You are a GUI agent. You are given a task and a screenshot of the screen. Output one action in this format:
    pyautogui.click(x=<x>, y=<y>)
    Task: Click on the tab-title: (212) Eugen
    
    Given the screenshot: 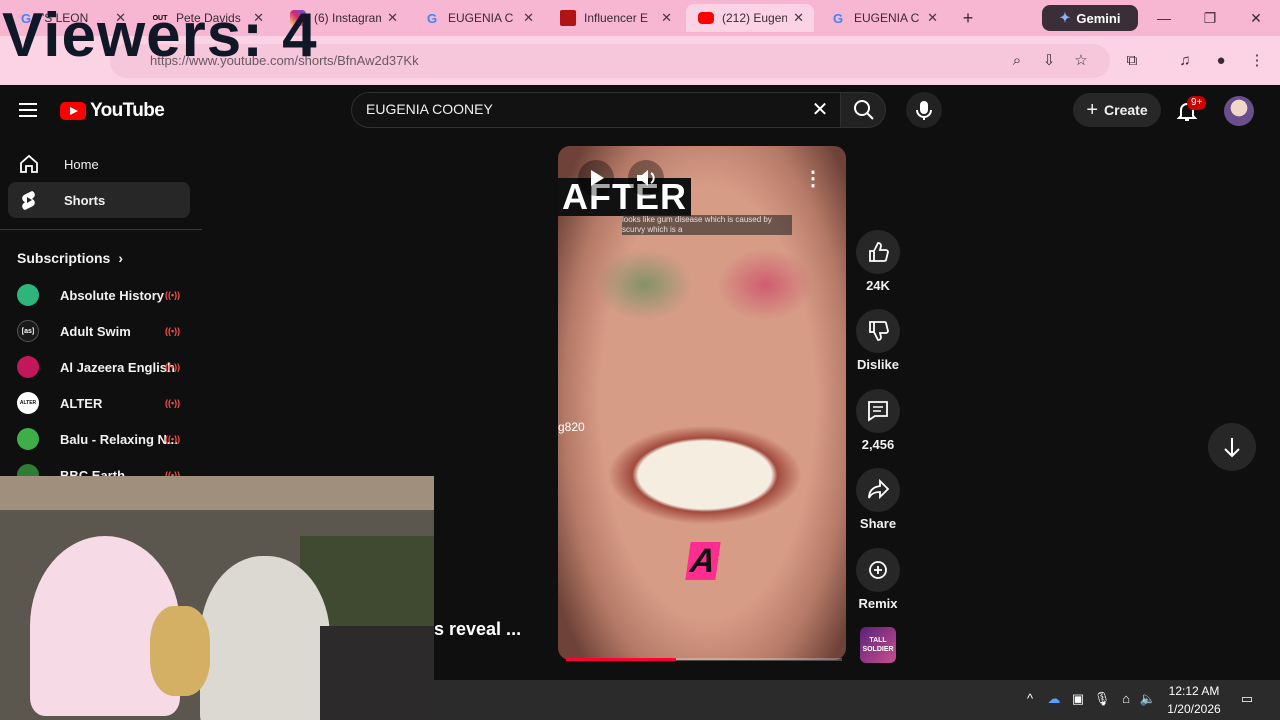 What is the action you would take?
    pyautogui.click(x=755, y=18)
    